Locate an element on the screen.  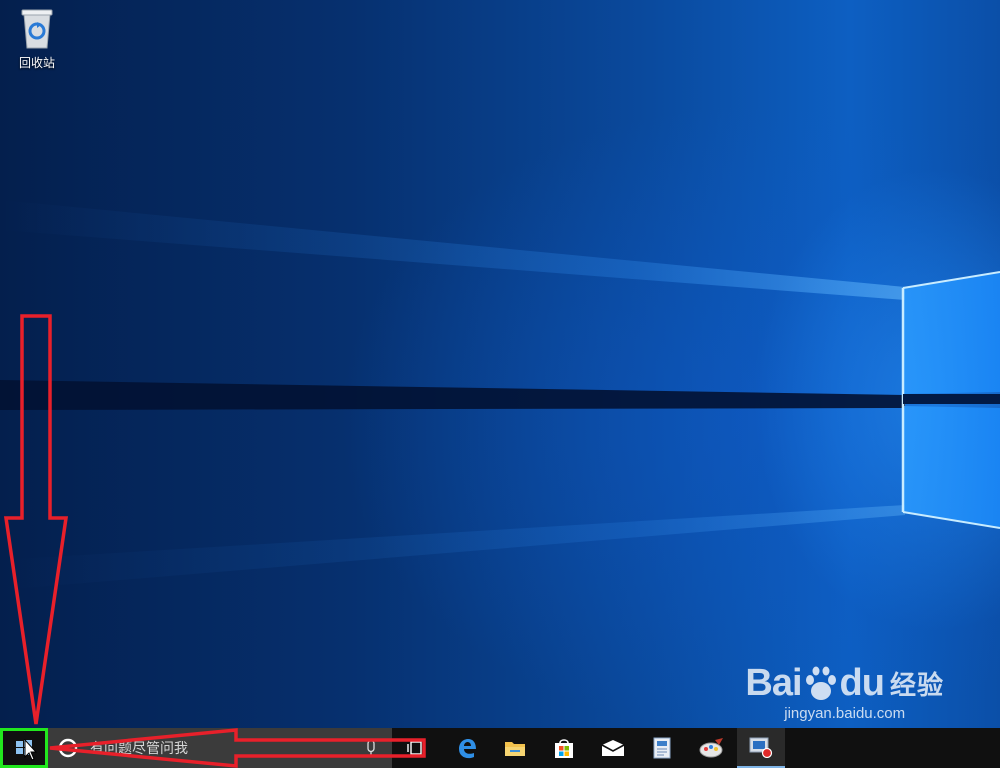
document-icon is located at coordinates (662, 748).